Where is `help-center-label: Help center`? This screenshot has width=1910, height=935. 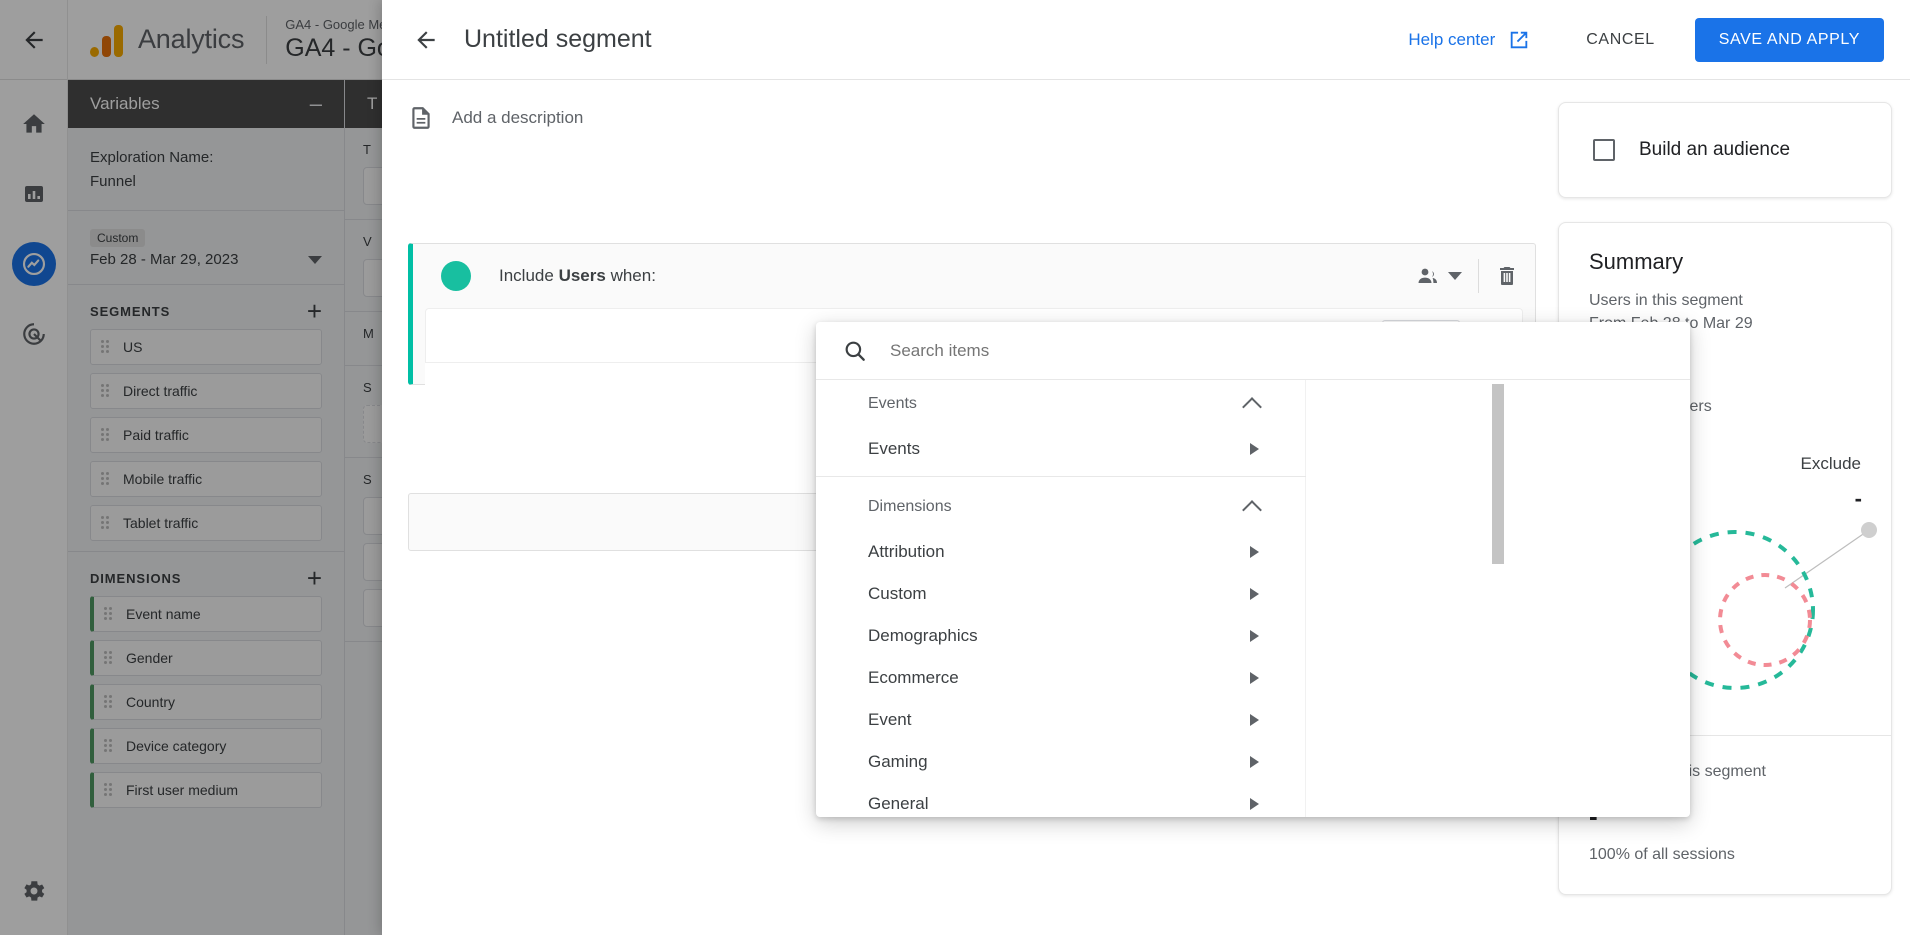 help-center-label: Help center is located at coordinates (1452, 39).